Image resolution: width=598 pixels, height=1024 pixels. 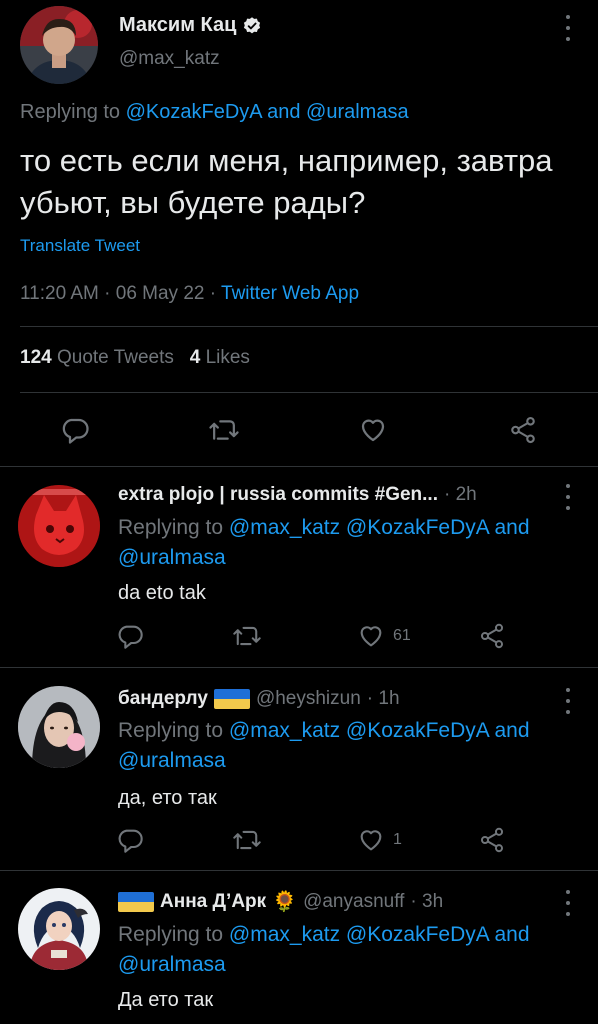 What do you see at coordinates (397, 839) in the screenshot?
I see `like-count: 1` at bounding box center [397, 839].